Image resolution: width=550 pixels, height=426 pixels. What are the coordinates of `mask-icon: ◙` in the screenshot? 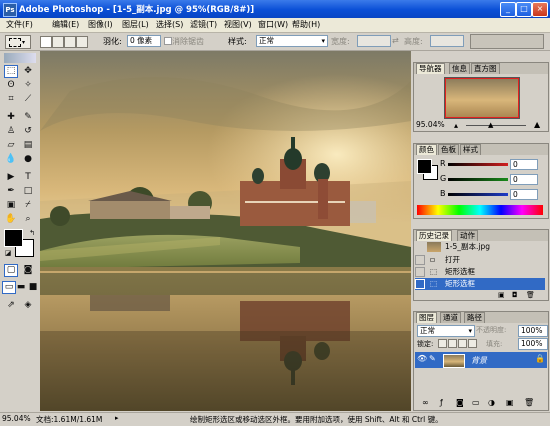 It's located at (460, 402).